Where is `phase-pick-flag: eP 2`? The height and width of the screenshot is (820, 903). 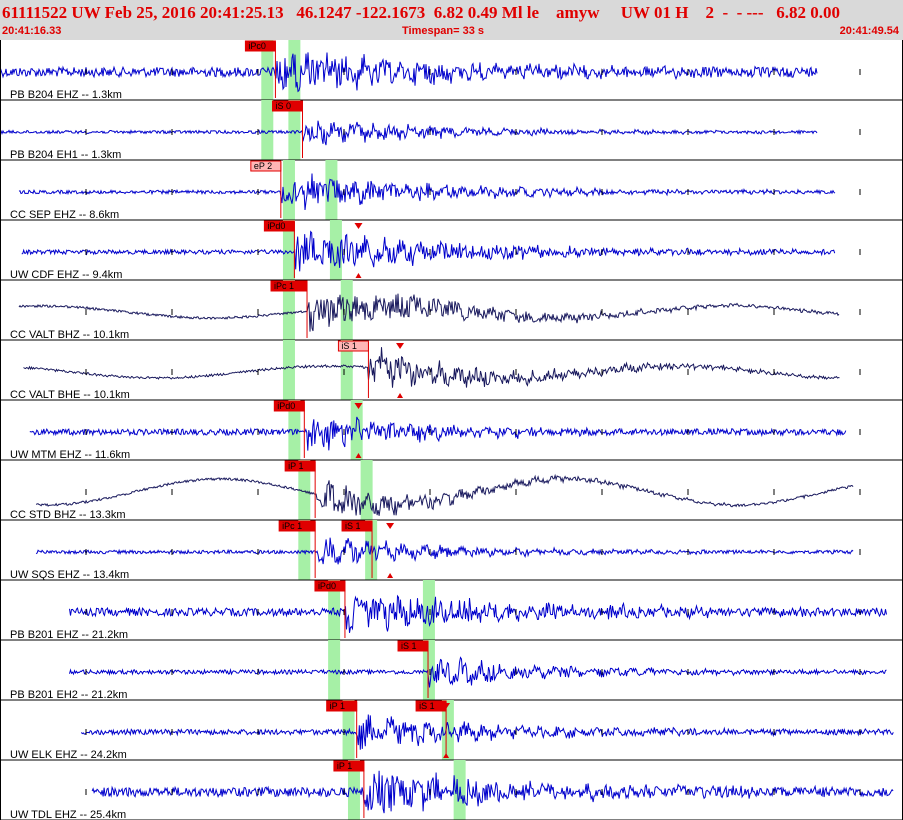 phase-pick-flag: eP 2 is located at coordinates (266, 166).